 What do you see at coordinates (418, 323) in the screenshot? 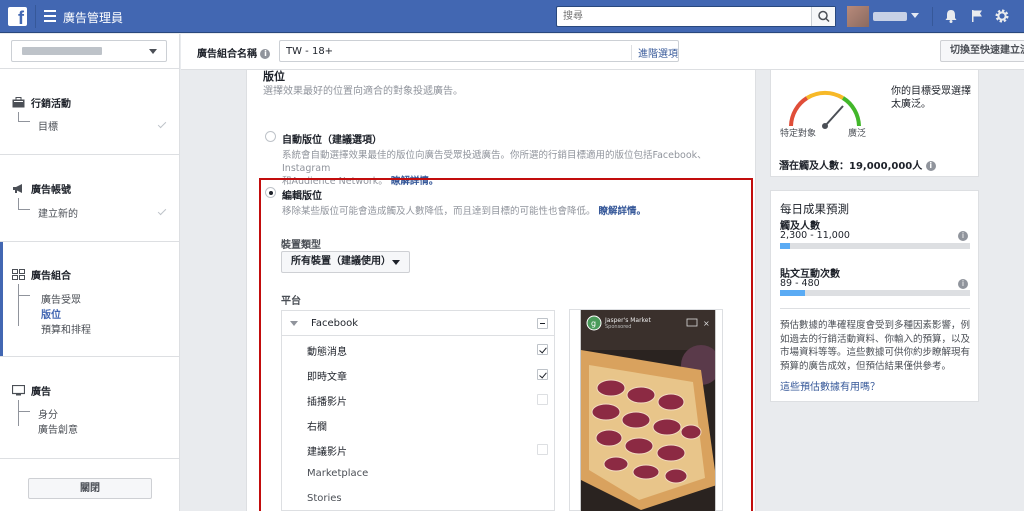
I see `platform-header-facebook: Facebook` at bounding box center [418, 323].